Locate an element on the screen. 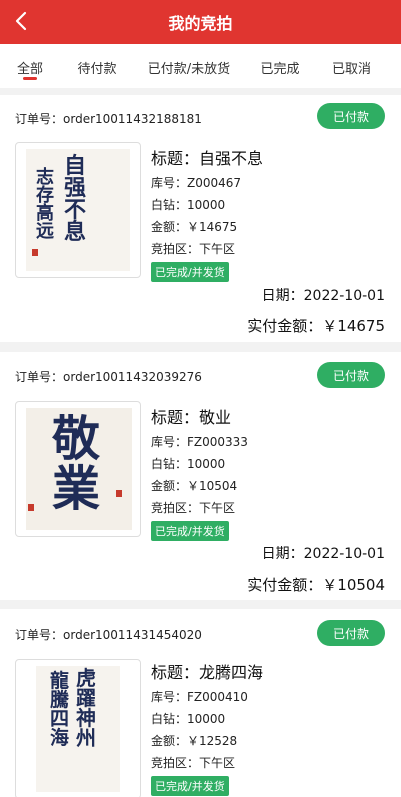 The image size is (401, 797). tab-label: 待付款 is located at coordinates (97, 69).